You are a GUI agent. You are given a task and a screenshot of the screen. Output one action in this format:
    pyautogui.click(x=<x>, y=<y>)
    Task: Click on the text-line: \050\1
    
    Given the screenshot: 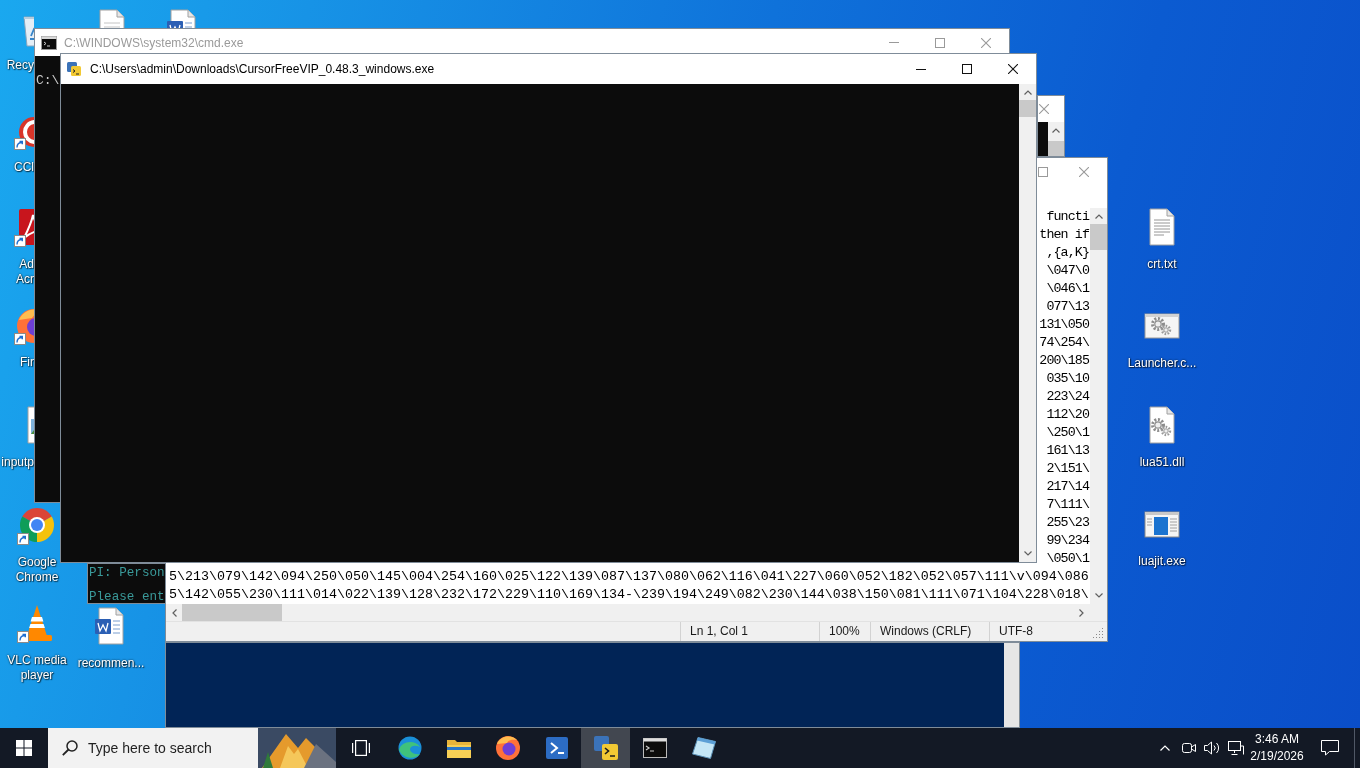 What is the action you would take?
    pyautogui.click(x=1067, y=559)
    